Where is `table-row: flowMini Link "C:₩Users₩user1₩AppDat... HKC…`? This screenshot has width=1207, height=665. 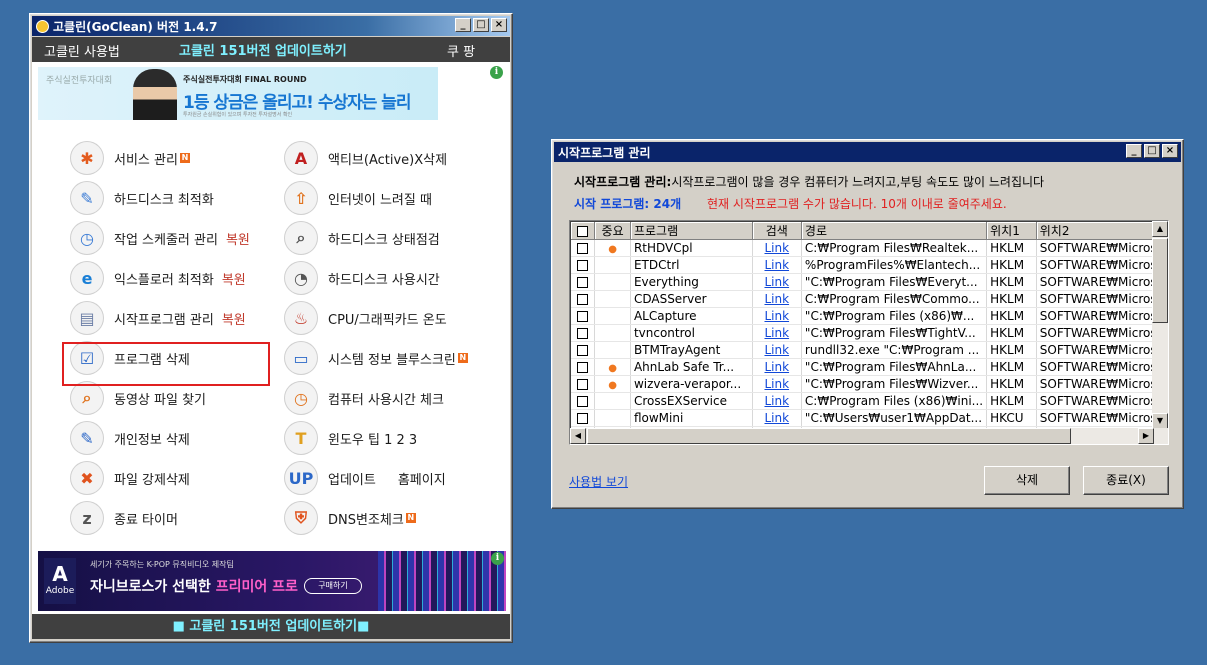 table-row: flowMini Link "C:₩Users₩user1₩AppDat... HKC… is located at coordinates (869, 418).